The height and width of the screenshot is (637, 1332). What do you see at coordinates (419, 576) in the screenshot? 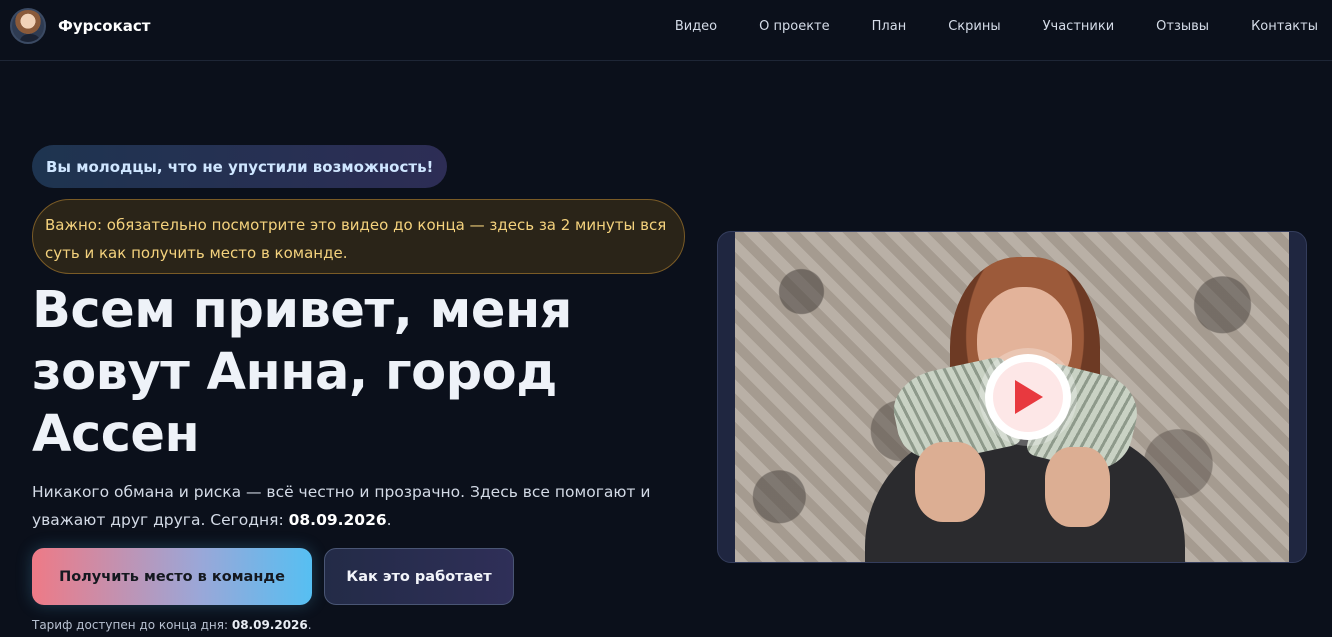
I see `how-it-works-button: Как это работает` at bounding box center [419, 576].